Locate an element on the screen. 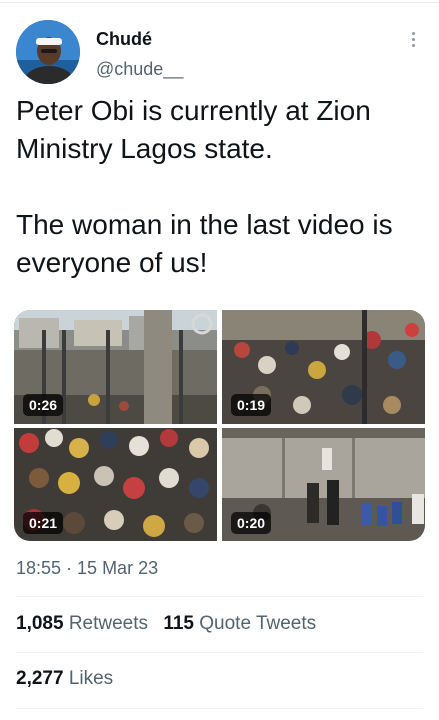  quote-tweets-count: 115 is located at coordinates (178, 623).